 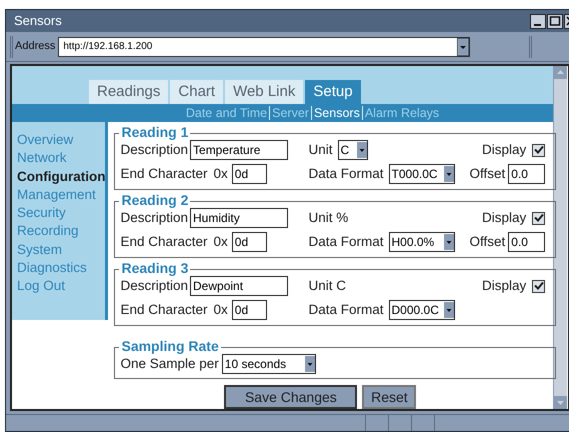 I want to click on input-field: Dewpoint, so click(x=239, y=286).